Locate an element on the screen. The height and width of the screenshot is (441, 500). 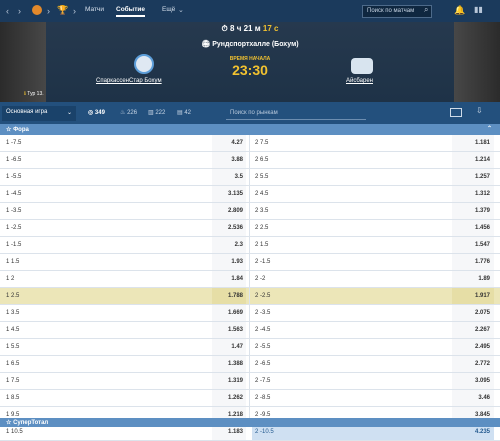
filter-hot-count-value: 226 is located at coordinates (132, 113).